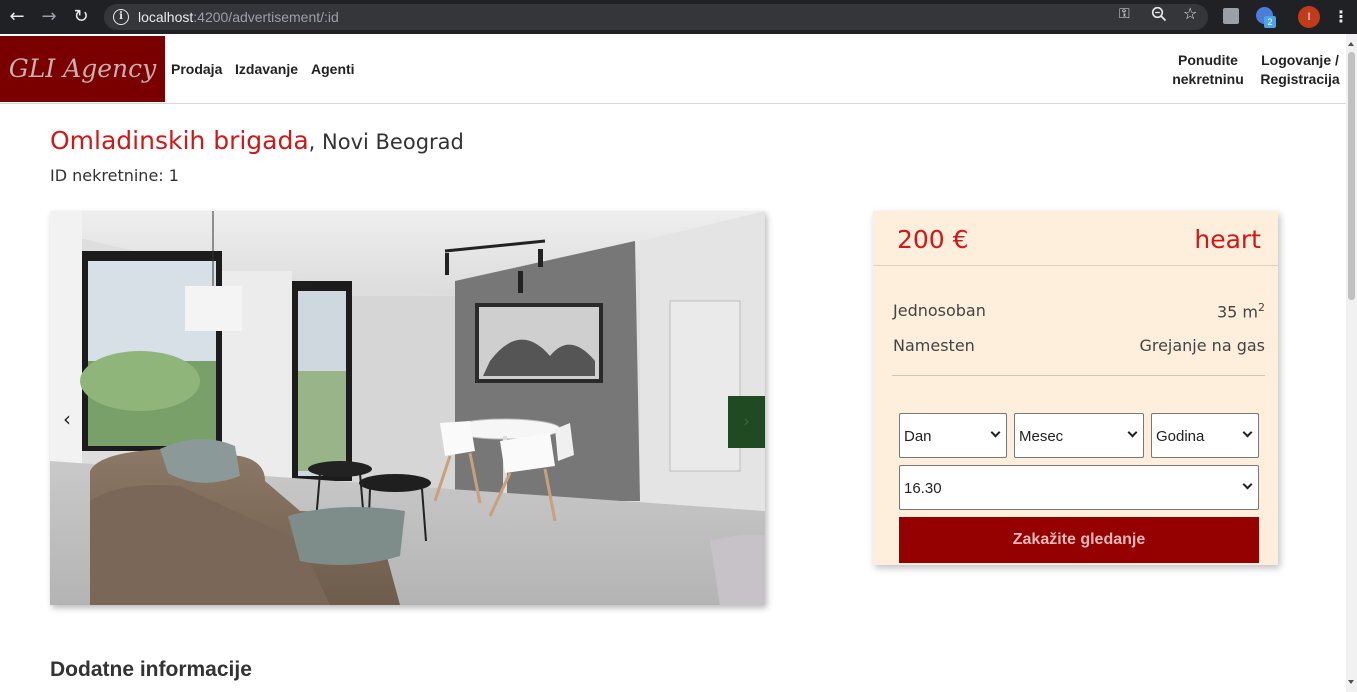 The image size is (1357, 692). I want to click on offer-property-link: Ponudite nekretninu, so click(1208, 70).